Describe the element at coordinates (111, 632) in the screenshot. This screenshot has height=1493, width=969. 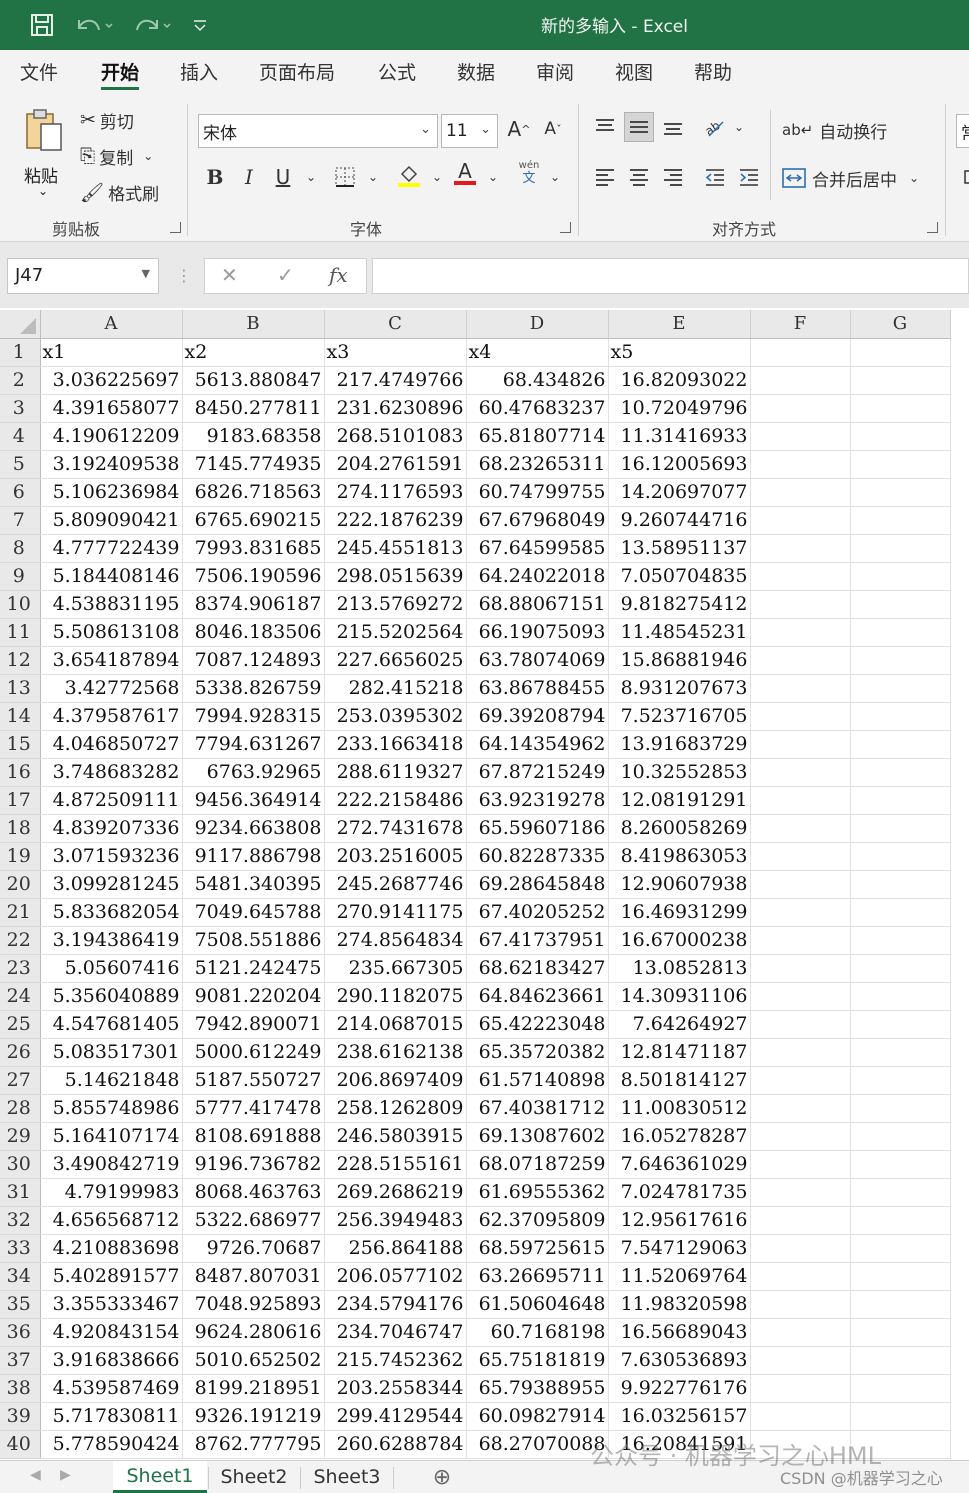
I see `cell: 5.508613108` at that location.